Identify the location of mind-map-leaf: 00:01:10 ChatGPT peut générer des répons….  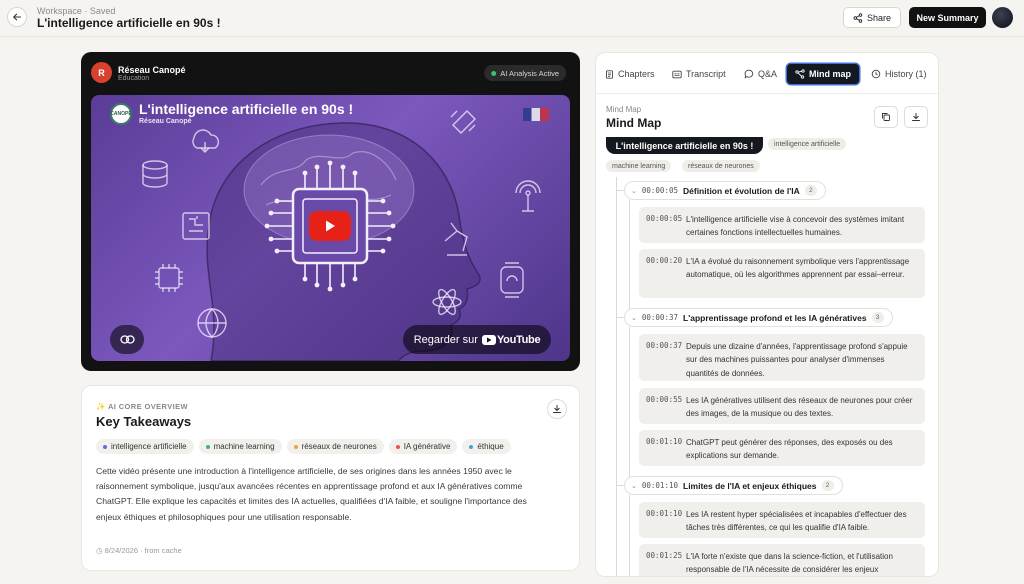
(782, 448).